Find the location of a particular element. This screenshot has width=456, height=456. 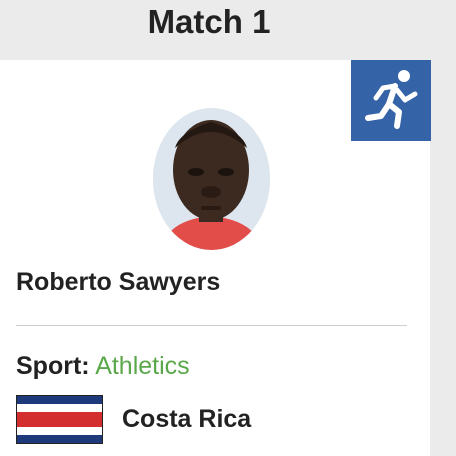

sport-row: Sport: Athletics is located at coordinates (103, 366).